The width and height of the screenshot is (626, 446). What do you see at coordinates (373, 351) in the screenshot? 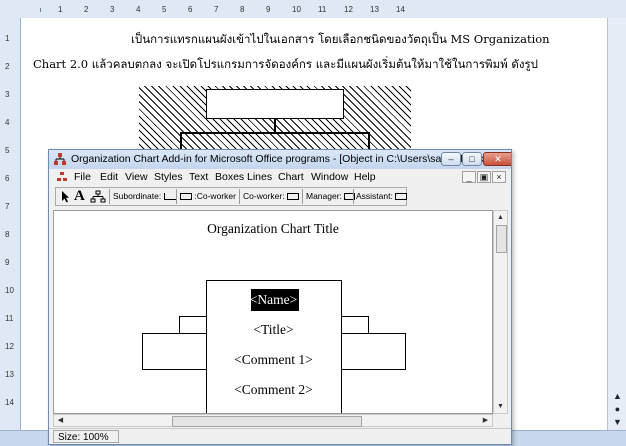
I see `subordinate-right-box` at bounding box center [373, 351].